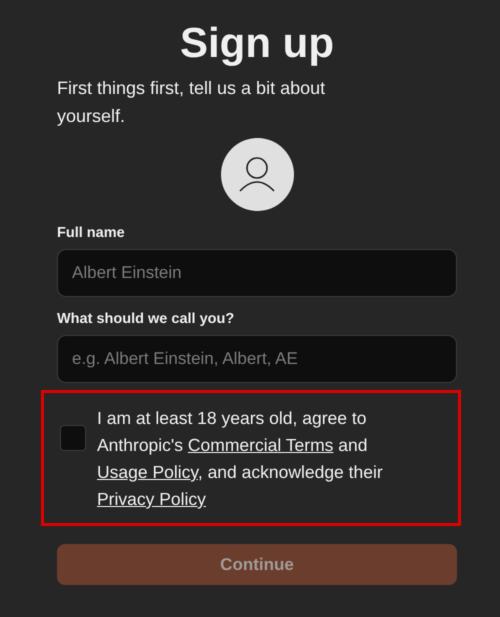  What do you see at coordinates (146, 319) in the screenshot?
I see `field-label: What should we call you?` at bounding box center [146, 319].